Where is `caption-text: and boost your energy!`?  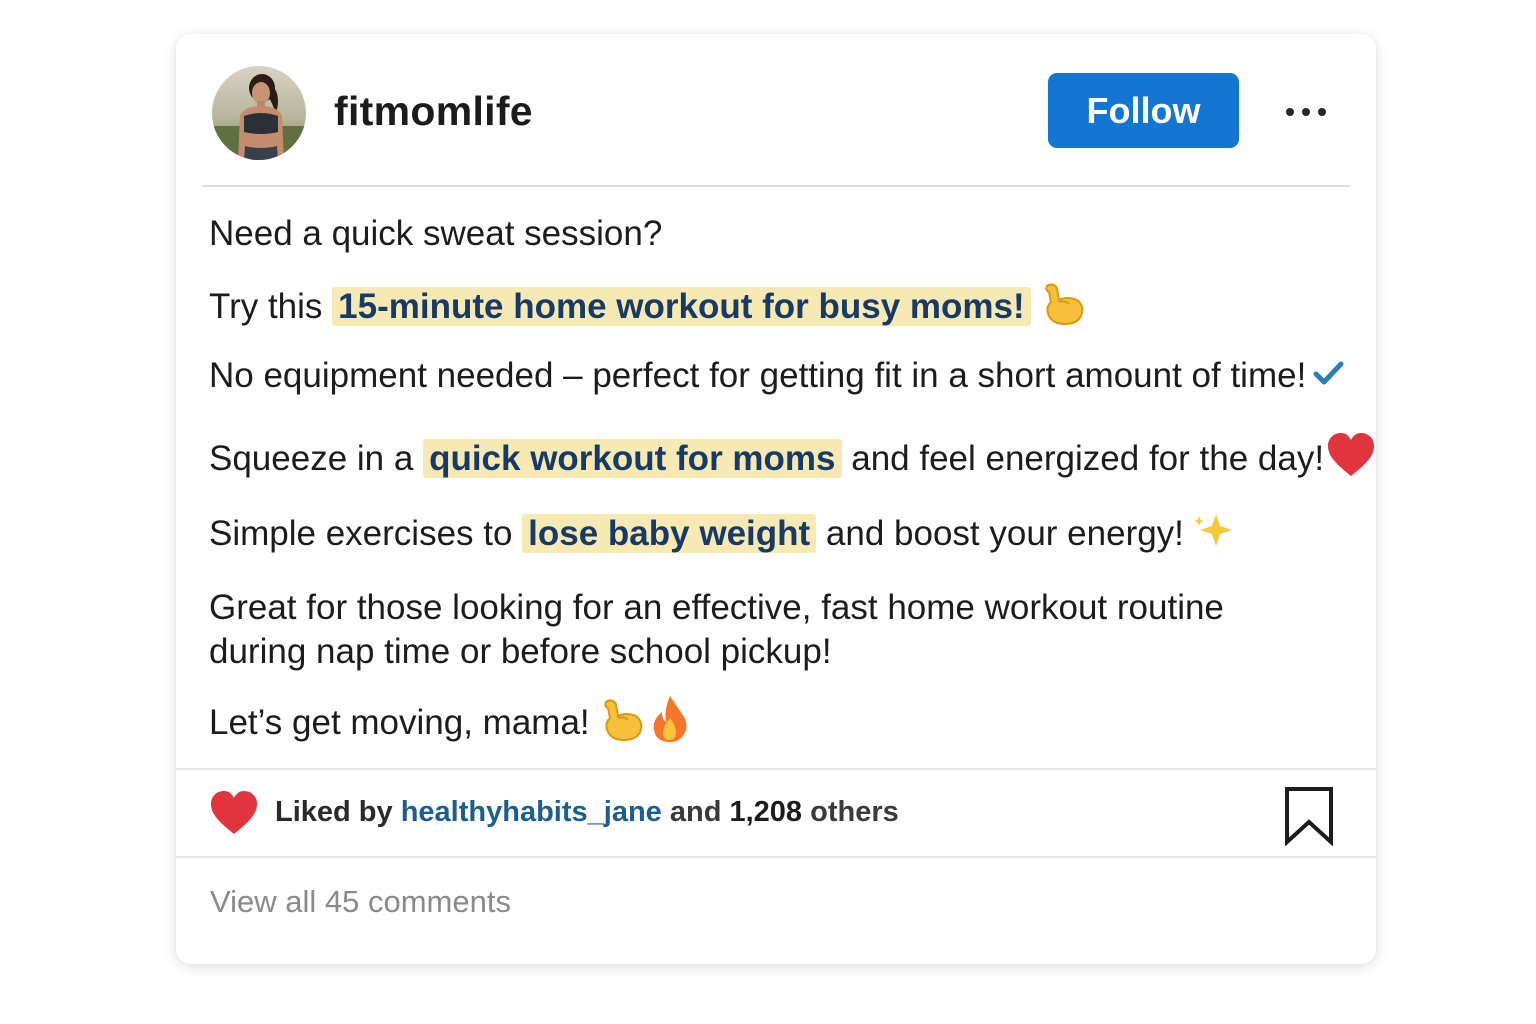 caption-text: and boost your energy! is located at coordinates (1000, 533).